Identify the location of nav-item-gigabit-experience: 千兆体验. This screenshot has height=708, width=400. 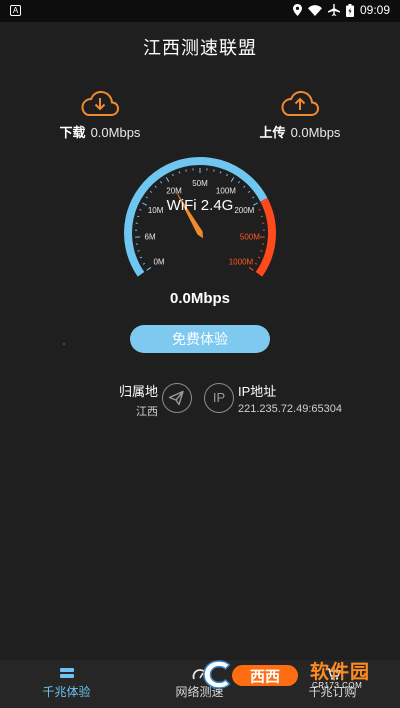
(66, 684).